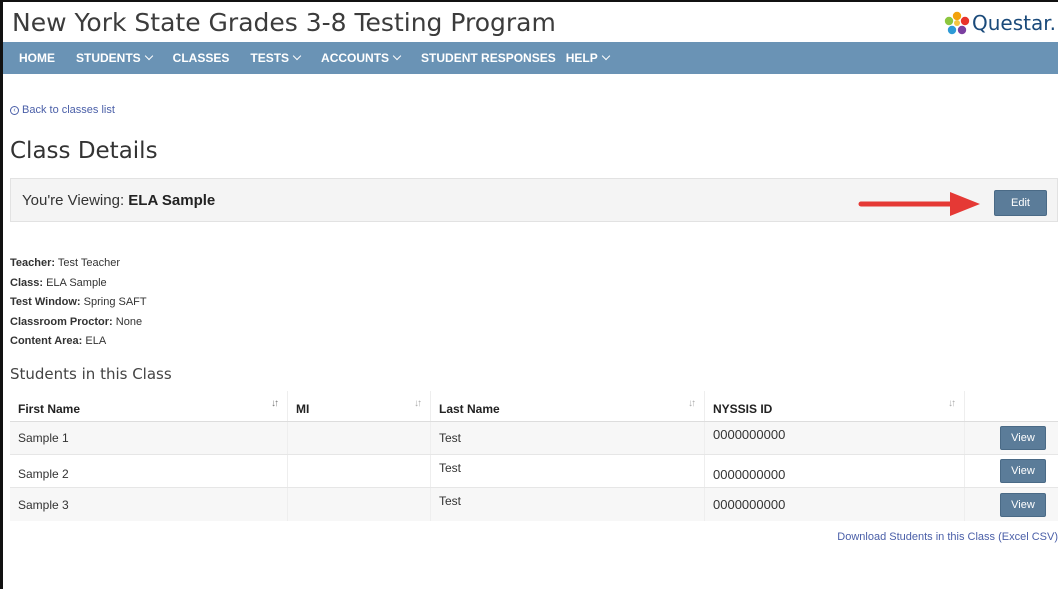 Image resolution: width=1058 pixels, height=589 pixels. Describe the element at coordinates (91, 374) in the screenshot. I see `students-section-title: Students in this Class` at that location.